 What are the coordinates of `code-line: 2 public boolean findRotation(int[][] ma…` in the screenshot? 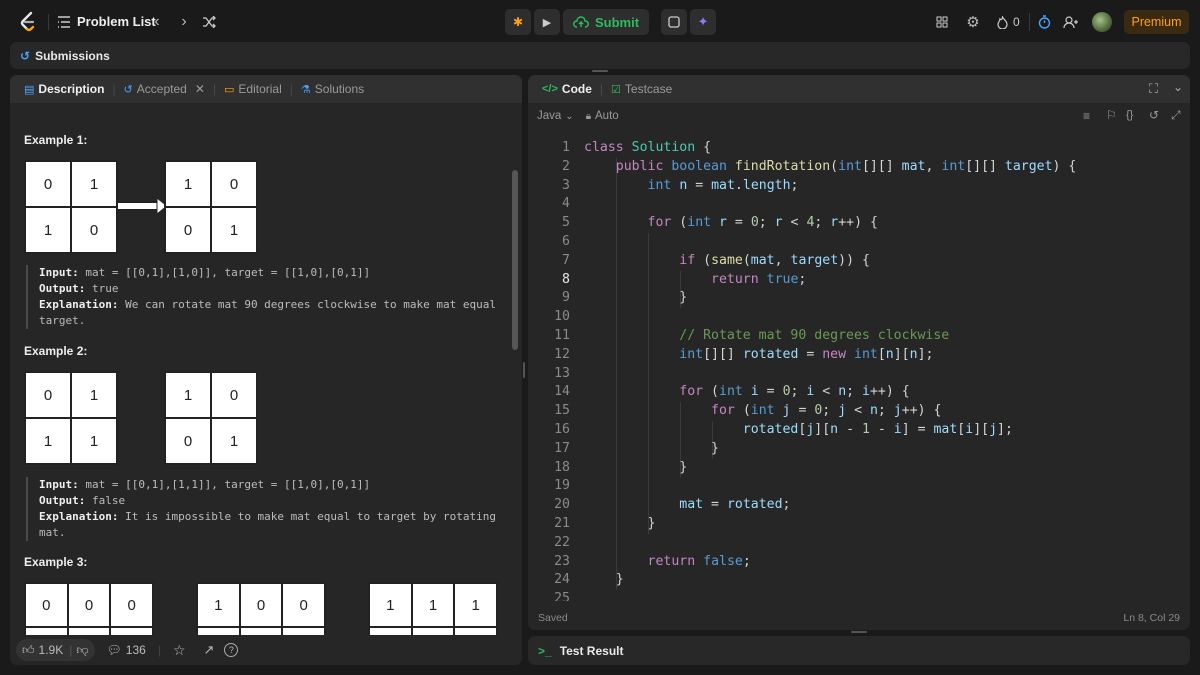 It's located at (859, 167).